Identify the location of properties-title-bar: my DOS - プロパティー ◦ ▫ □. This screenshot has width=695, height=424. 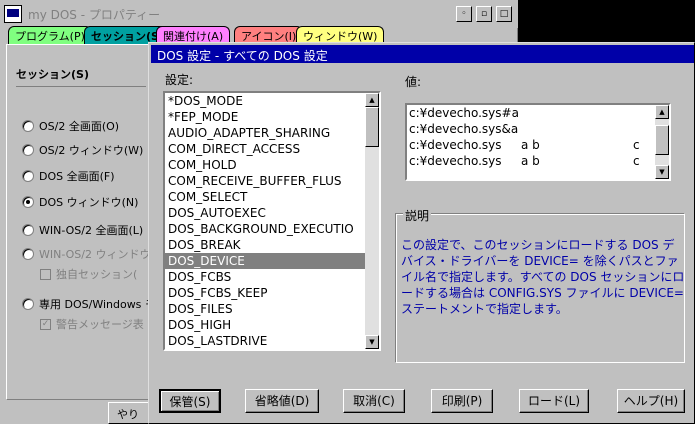
(259, 14).